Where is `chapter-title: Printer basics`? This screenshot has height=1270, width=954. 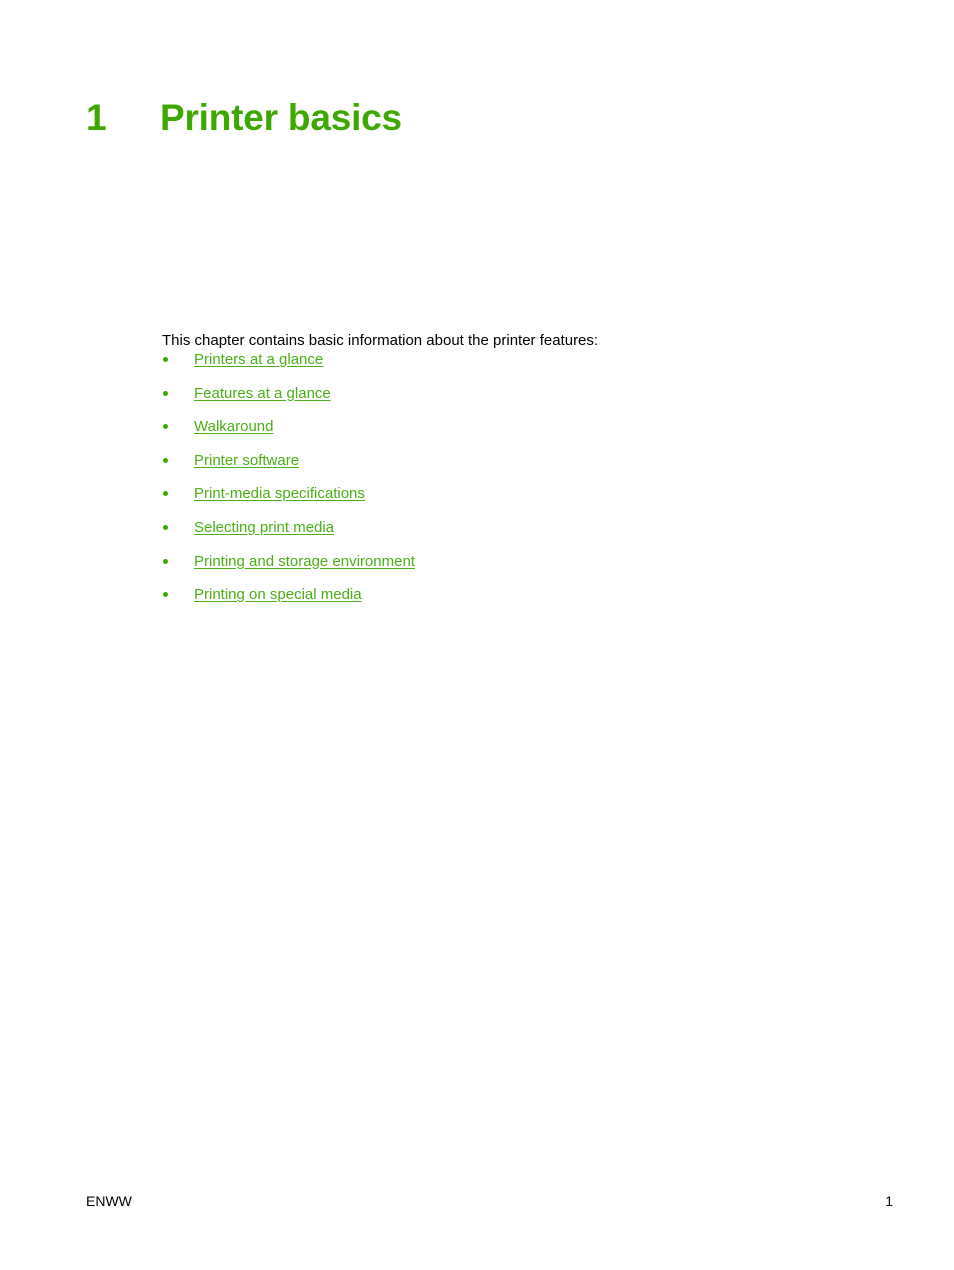
chapter-title: Printer basics is located at coordinates (281, 117).